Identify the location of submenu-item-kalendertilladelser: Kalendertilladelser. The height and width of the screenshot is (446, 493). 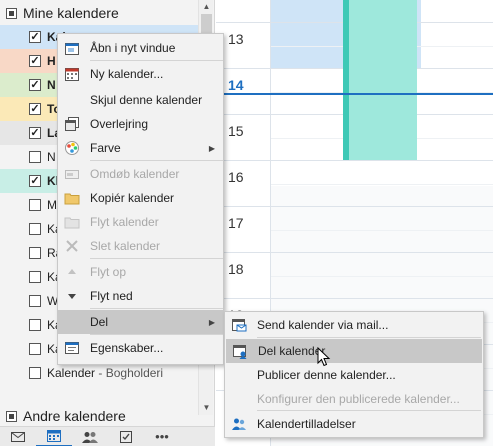
(354, 424).